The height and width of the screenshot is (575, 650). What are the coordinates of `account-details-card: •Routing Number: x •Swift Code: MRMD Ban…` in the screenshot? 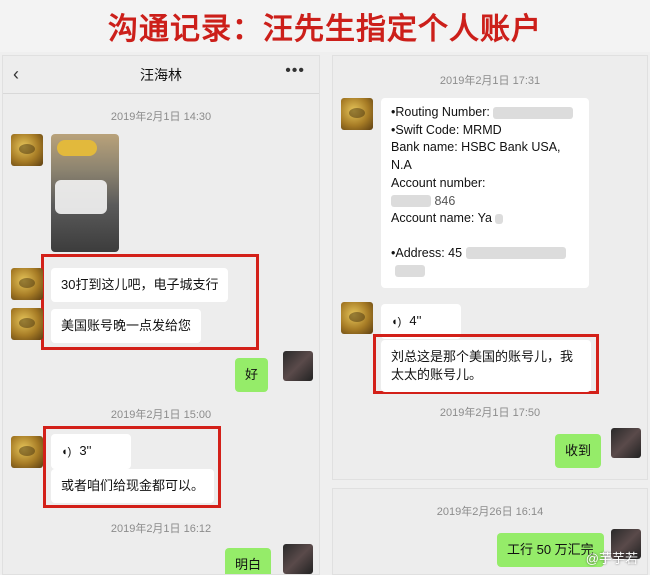 It's located at (485, 193).